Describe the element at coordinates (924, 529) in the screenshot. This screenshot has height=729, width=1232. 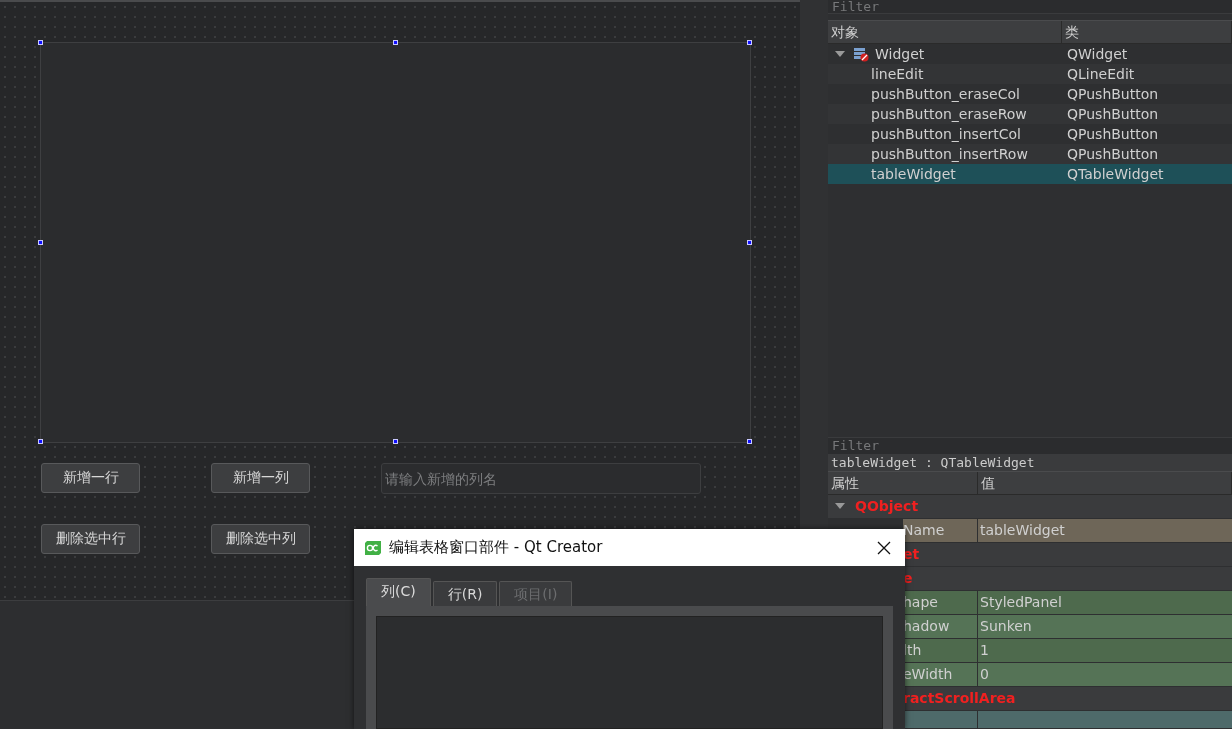
I see `property-name: Name` at that location.